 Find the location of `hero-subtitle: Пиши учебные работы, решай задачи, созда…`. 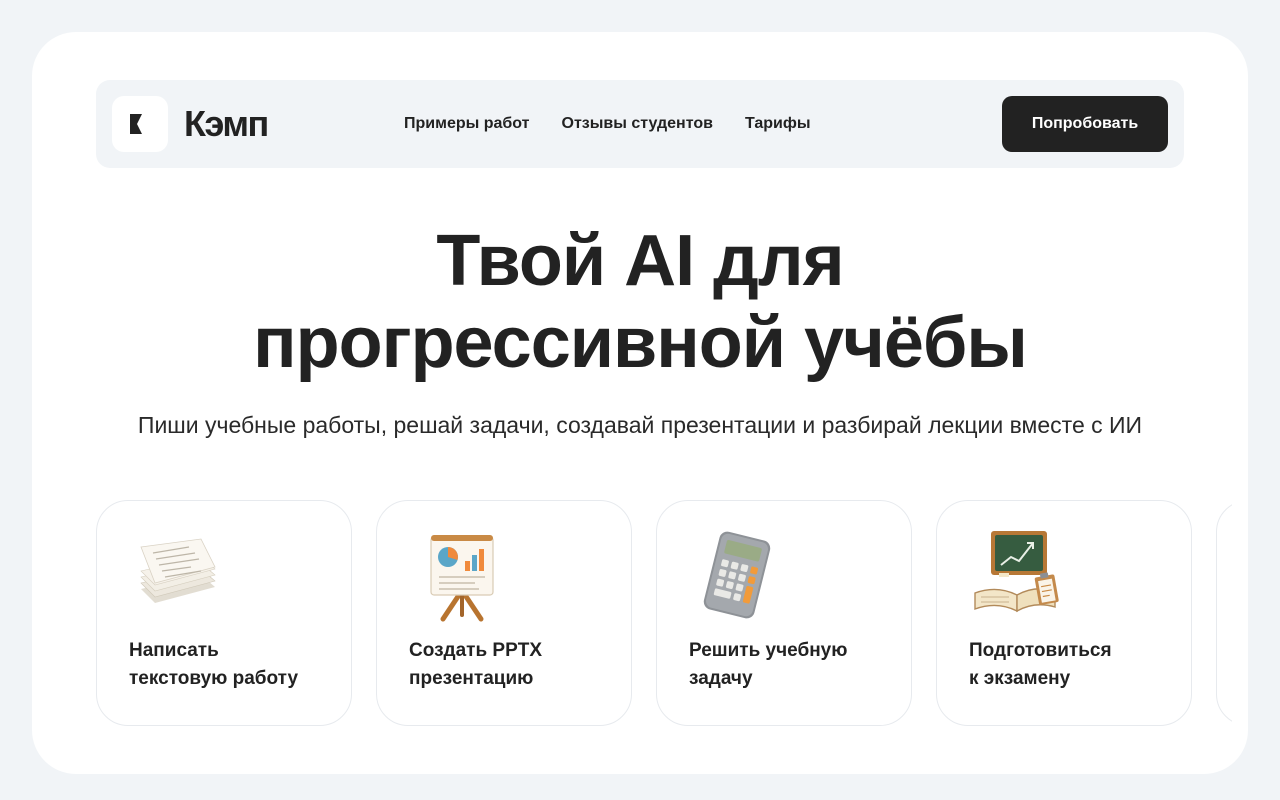

hero-subtitle: Пиши учебные работы, решай задачи, созда… is located at coordinates (640, 425).